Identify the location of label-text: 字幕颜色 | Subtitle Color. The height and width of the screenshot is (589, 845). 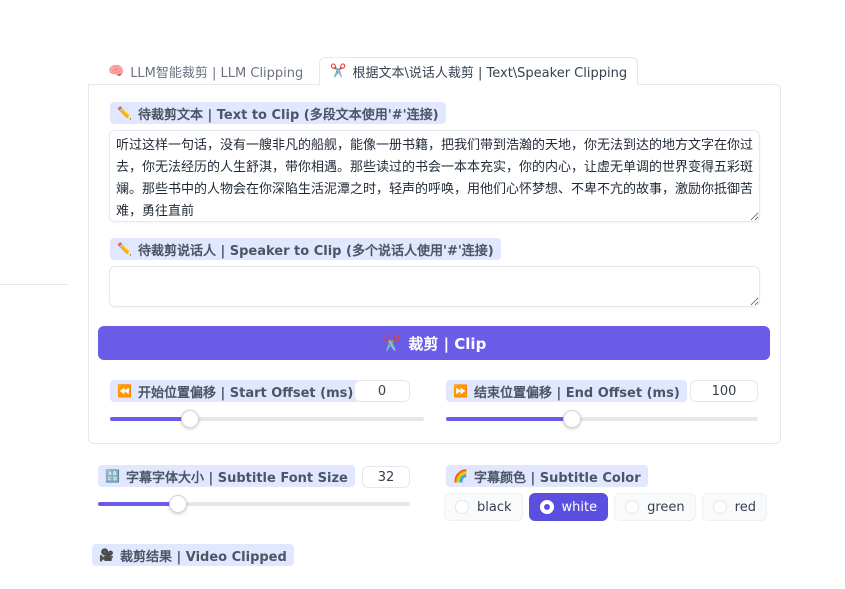
(557, 478).